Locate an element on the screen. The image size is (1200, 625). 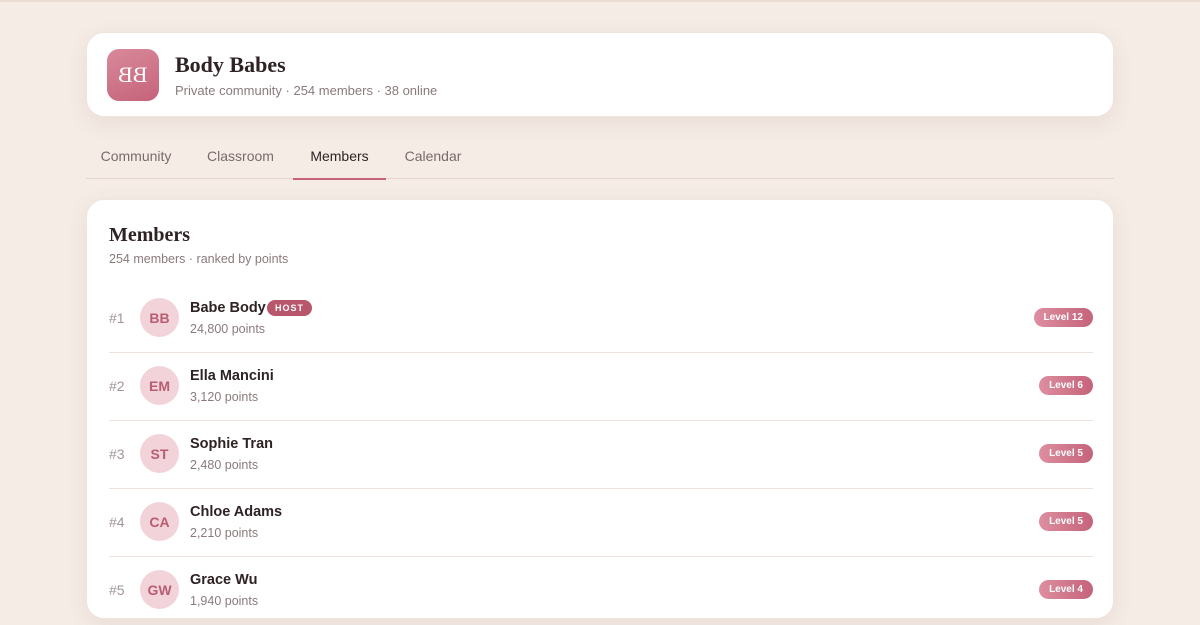
tab-bar: Community Classroom Members Calendar is located at coordinates (600, 158).